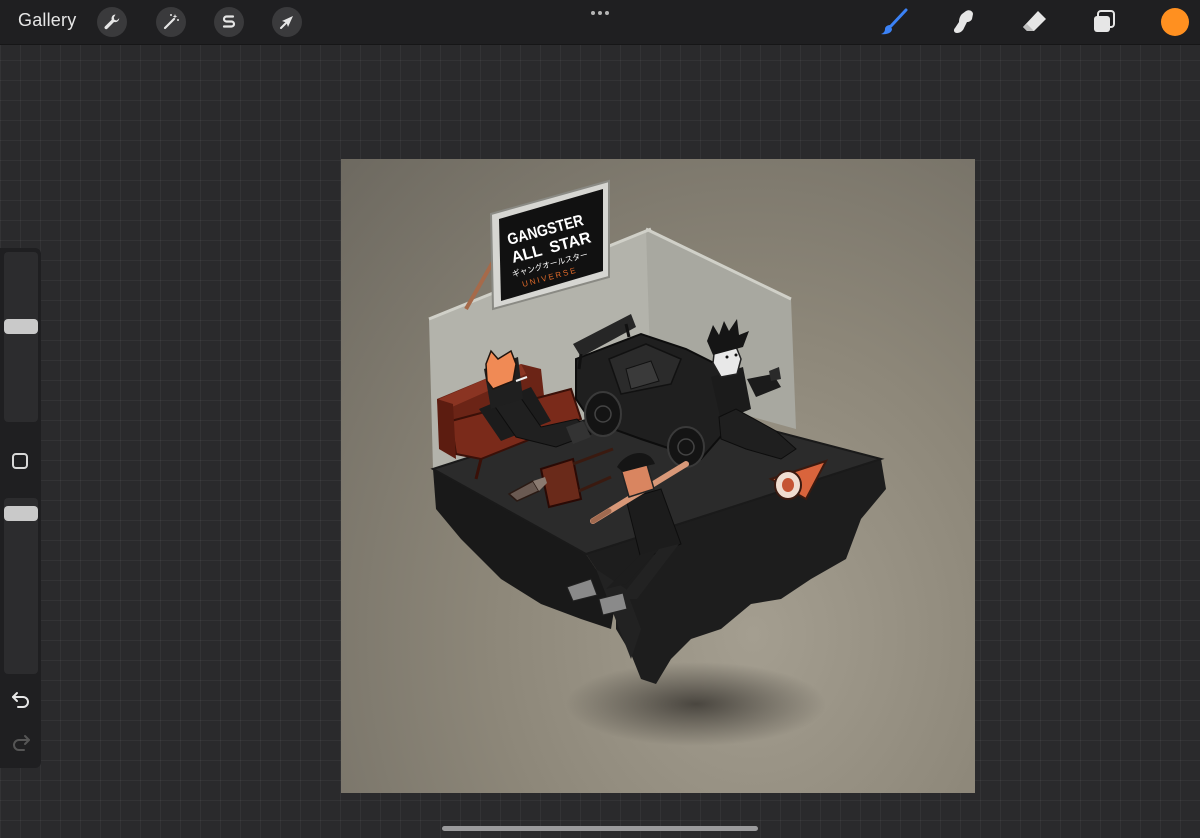 The image size is (1200, 838). I want to click on layers-button, so click(1104, 22).